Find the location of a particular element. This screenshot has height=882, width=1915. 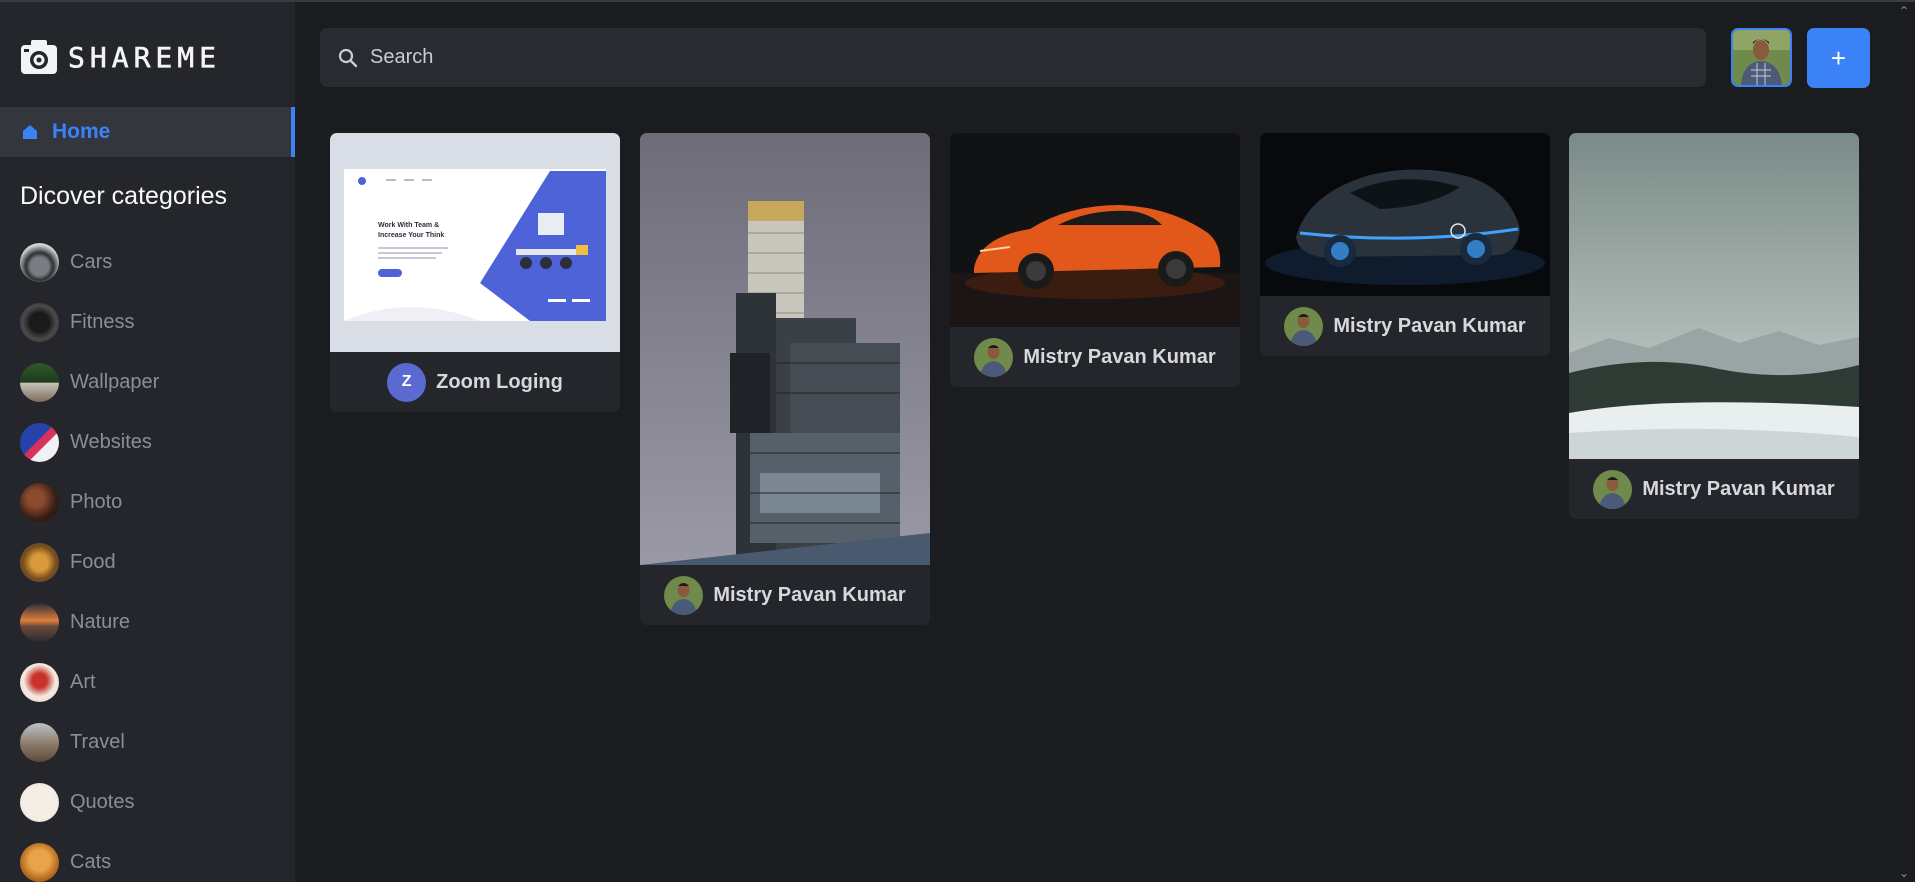

search-input is located at coordinates (1020, 57).